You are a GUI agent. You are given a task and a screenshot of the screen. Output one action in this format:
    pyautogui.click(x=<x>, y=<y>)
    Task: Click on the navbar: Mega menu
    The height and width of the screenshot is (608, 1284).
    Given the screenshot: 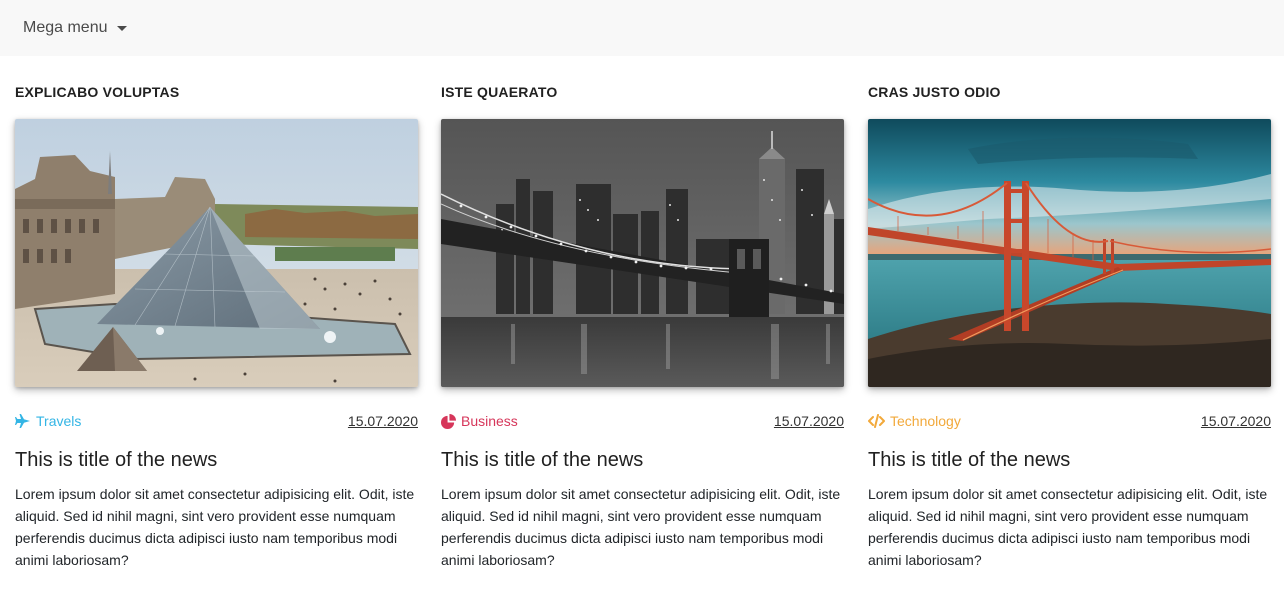 What is the action you would take?
    pyautogui.click(x=642, y=28)
    